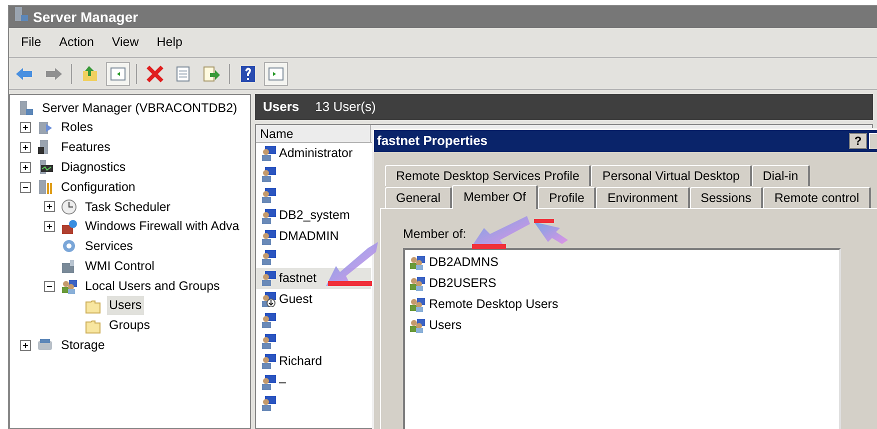 This screenshot has height=429, width=877. I want to click on menu-item: View, so click(125, 42).